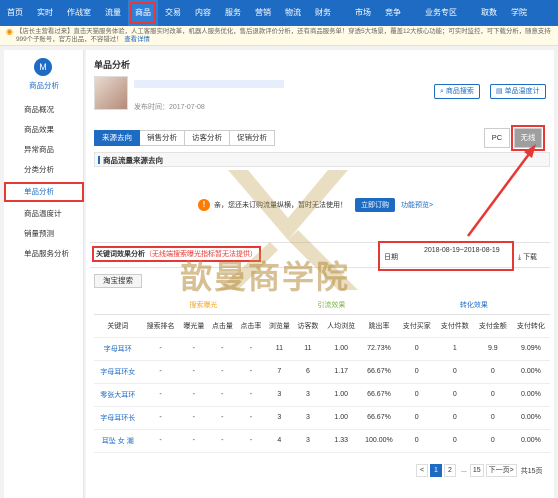  Describe the element at coordinates (251, 326) in the screenshot. I see `table-header-cell: 点击率` at that location.